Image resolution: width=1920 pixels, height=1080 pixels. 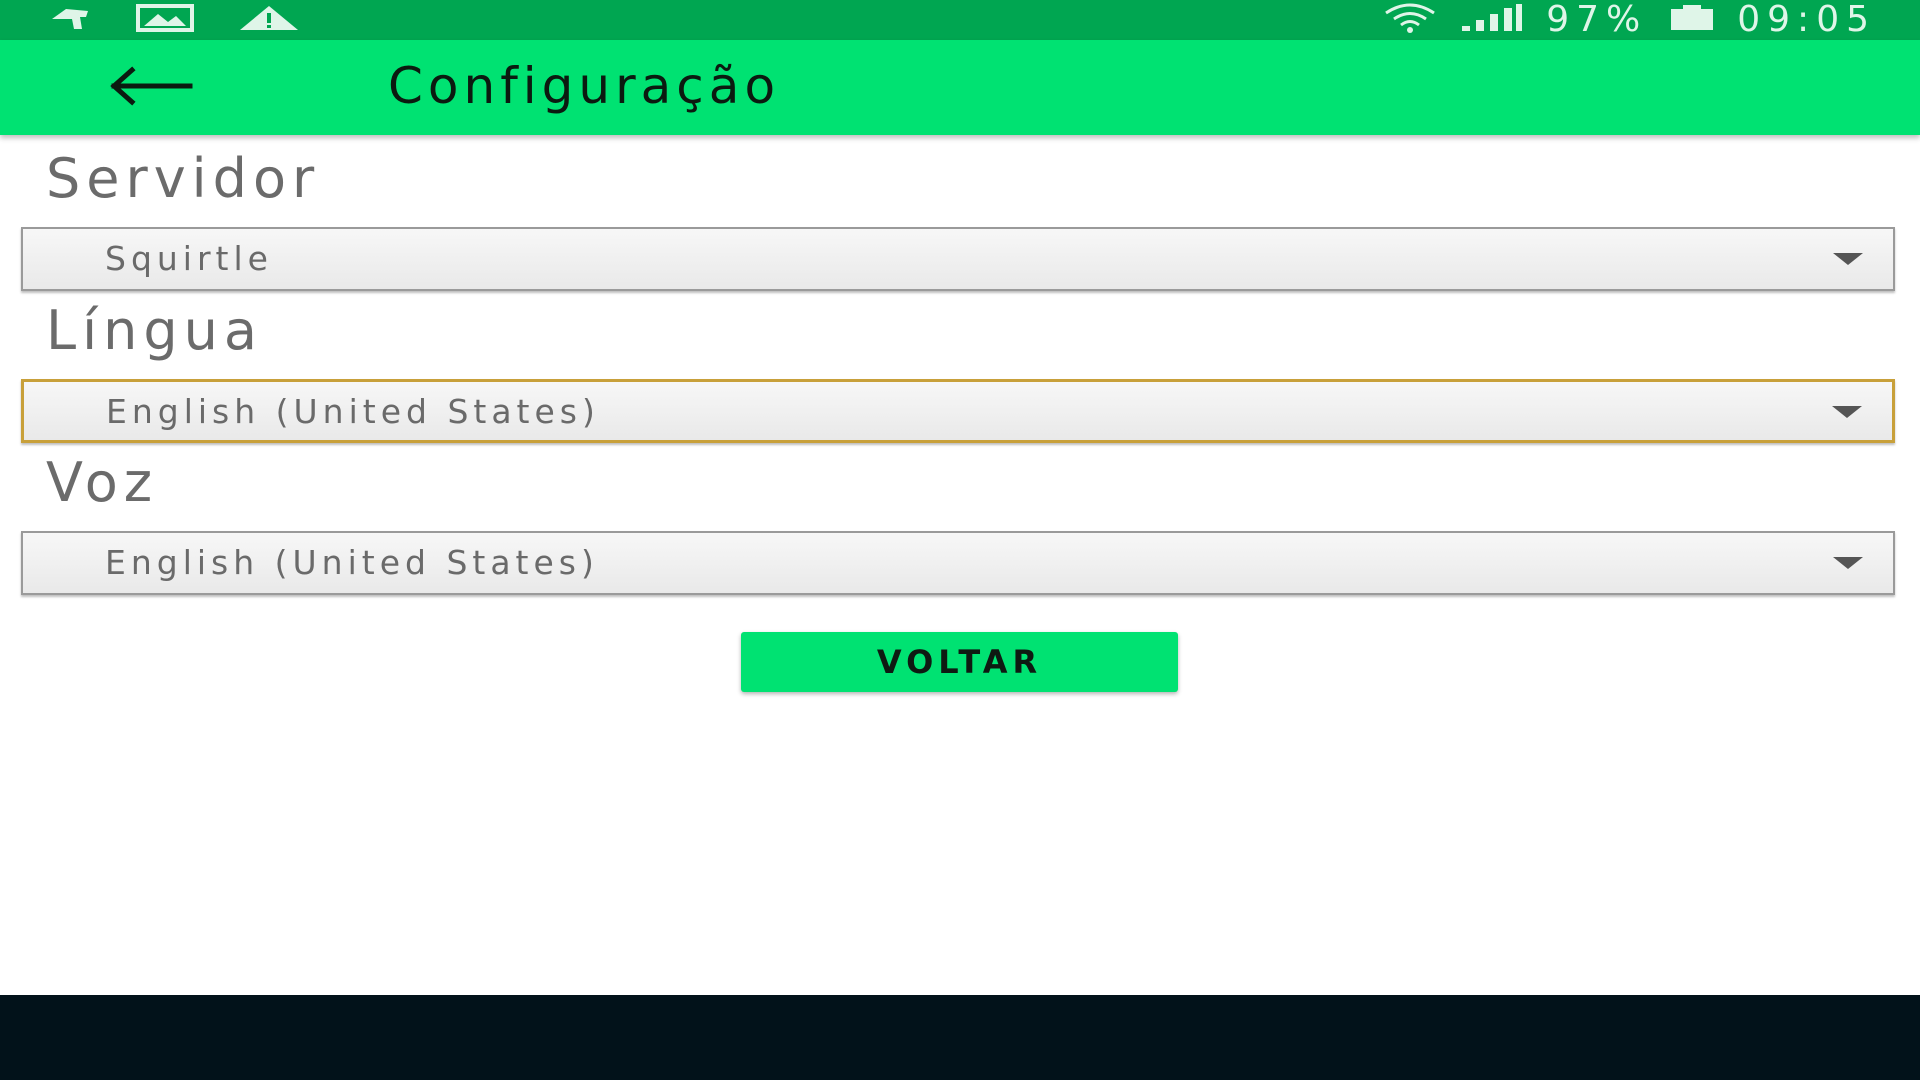 What do you see at coordinates (102, 482) in the screenshot?
I see `voice-label: Voz` at bounding box center [102, 482].